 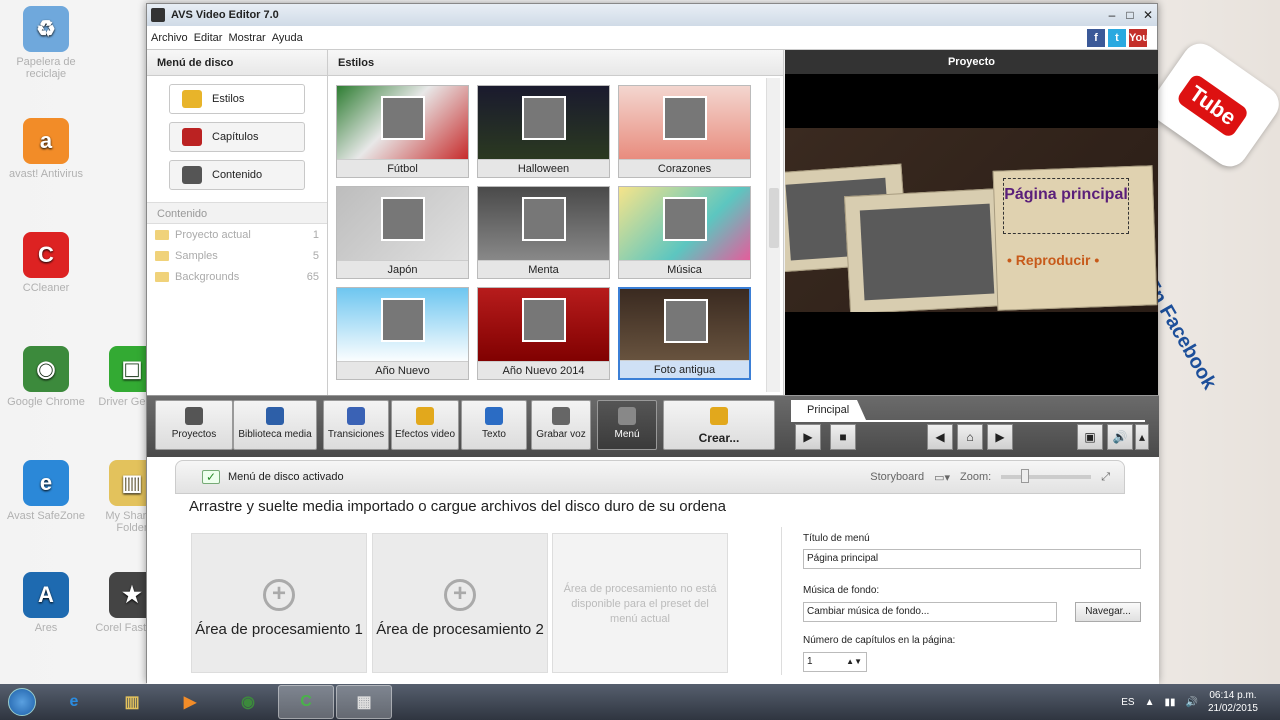 I want to click on content-row-label: Proyecto actual, so click(x=213, y=234).